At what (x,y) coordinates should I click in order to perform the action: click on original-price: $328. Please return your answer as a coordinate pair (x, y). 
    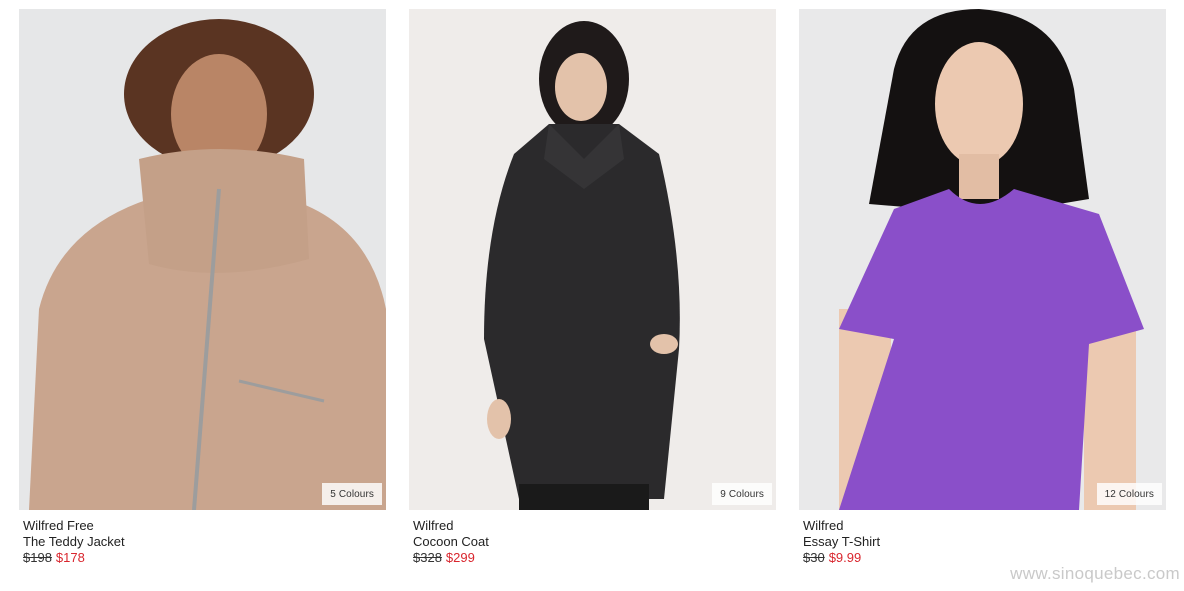
    Looking at the image, I should click on (427, 557).